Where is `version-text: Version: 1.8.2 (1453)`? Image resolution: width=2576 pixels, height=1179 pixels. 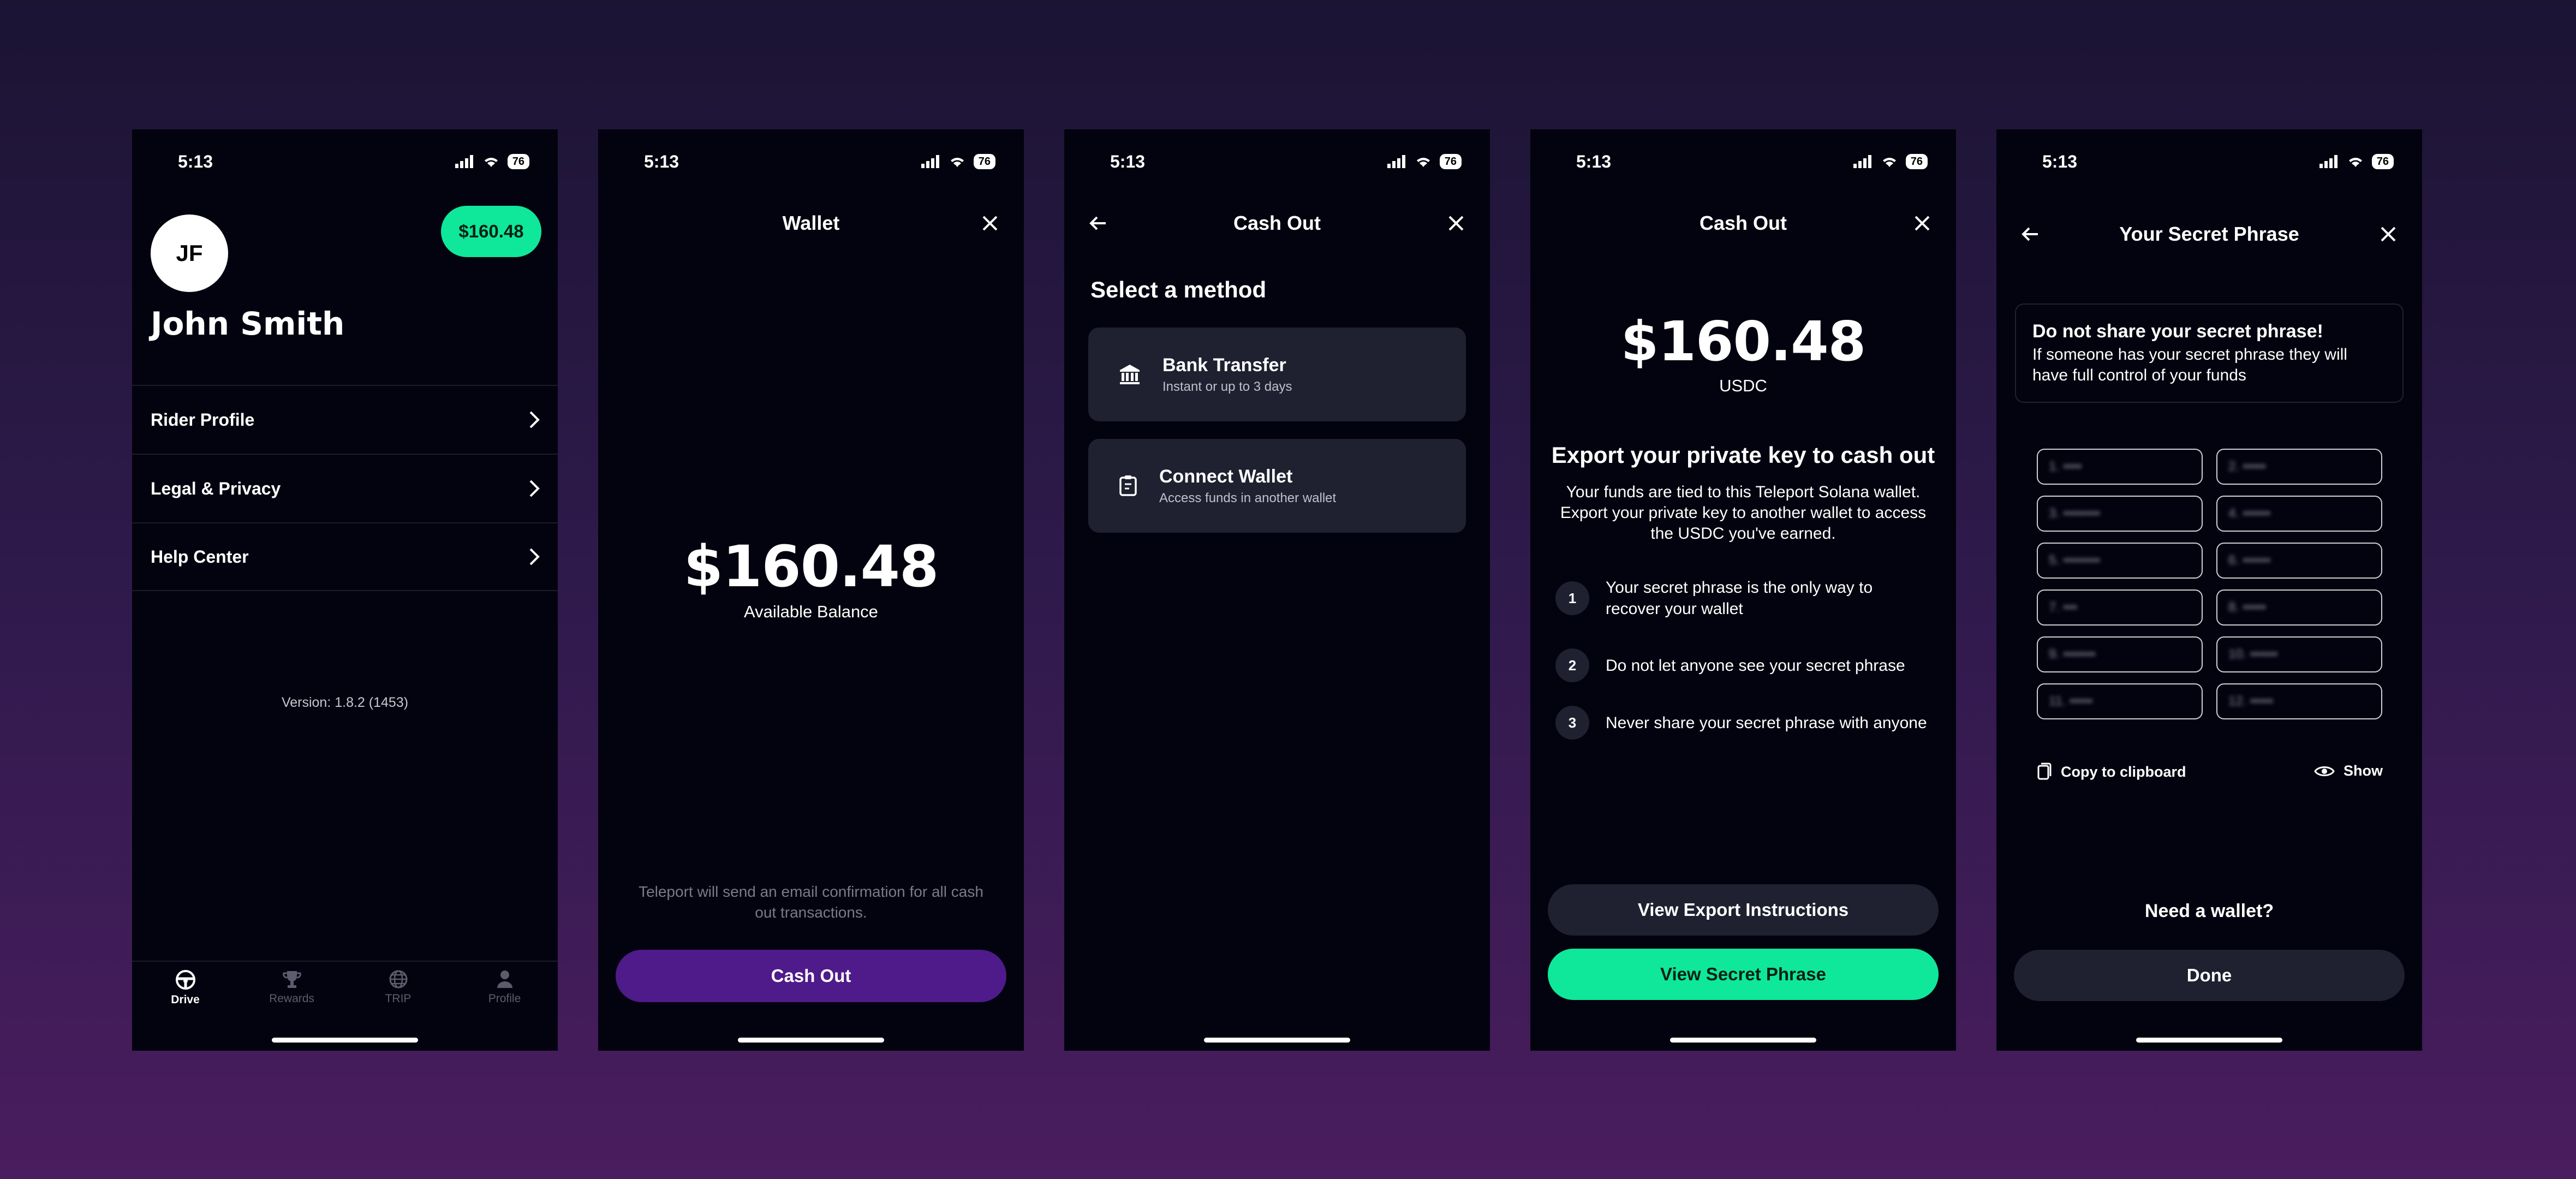 version-text: Version: 1.8.2 (1453) is located at coordinates (345, 702).